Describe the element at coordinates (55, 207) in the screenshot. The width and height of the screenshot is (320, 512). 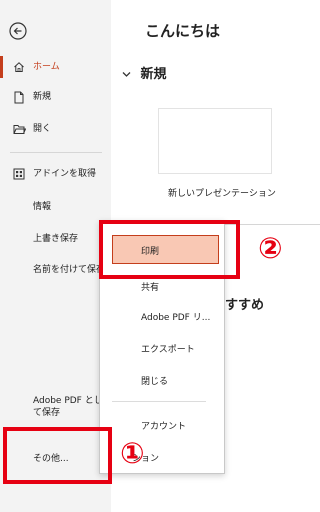
I see `sidebar-item-info: 情報` at that location.